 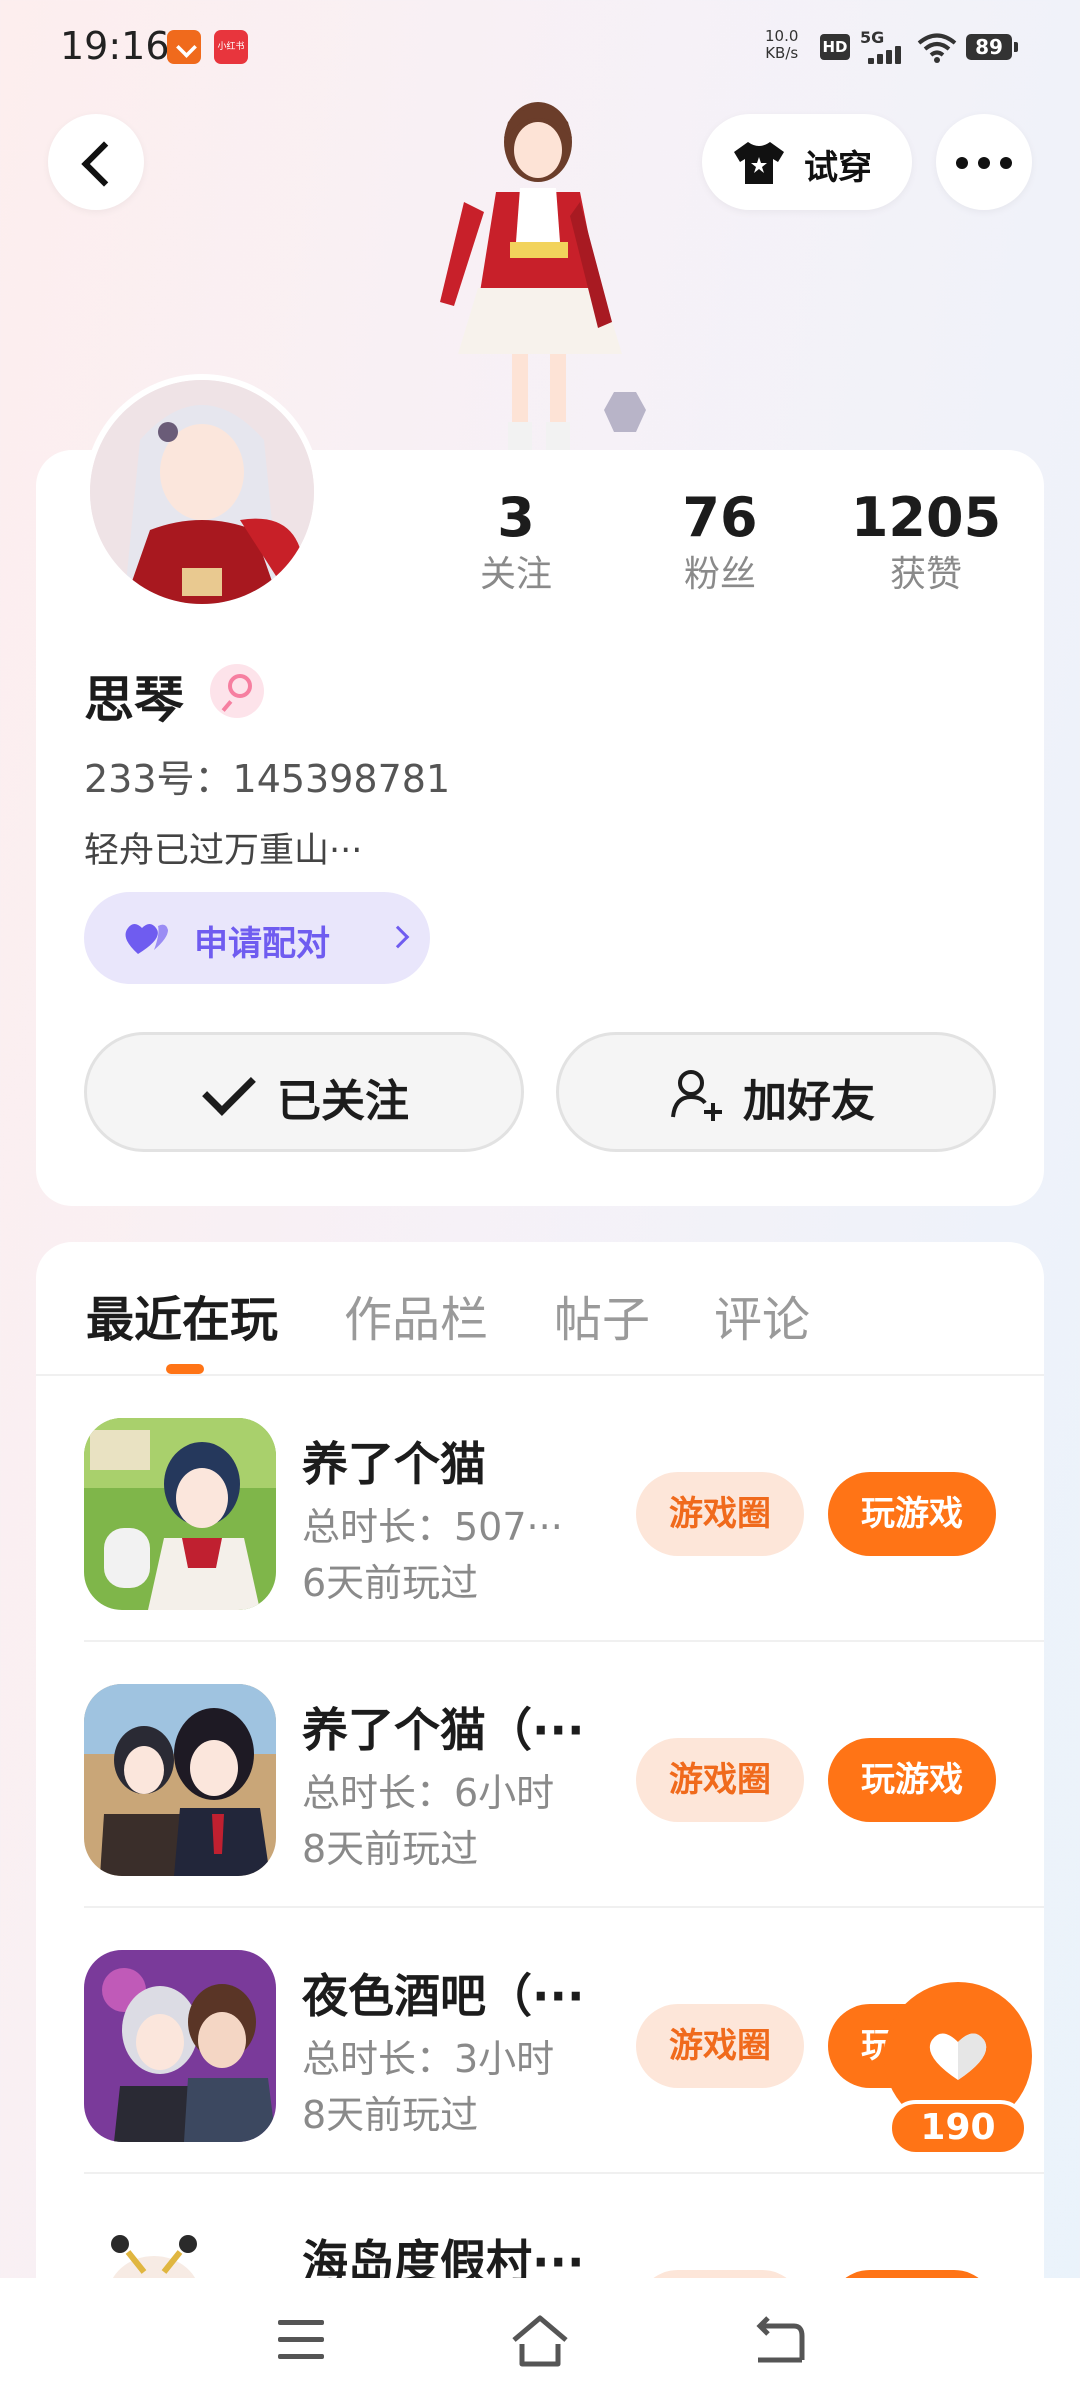 I want to click on system-nav-bar, so click(x=540, y=2341).